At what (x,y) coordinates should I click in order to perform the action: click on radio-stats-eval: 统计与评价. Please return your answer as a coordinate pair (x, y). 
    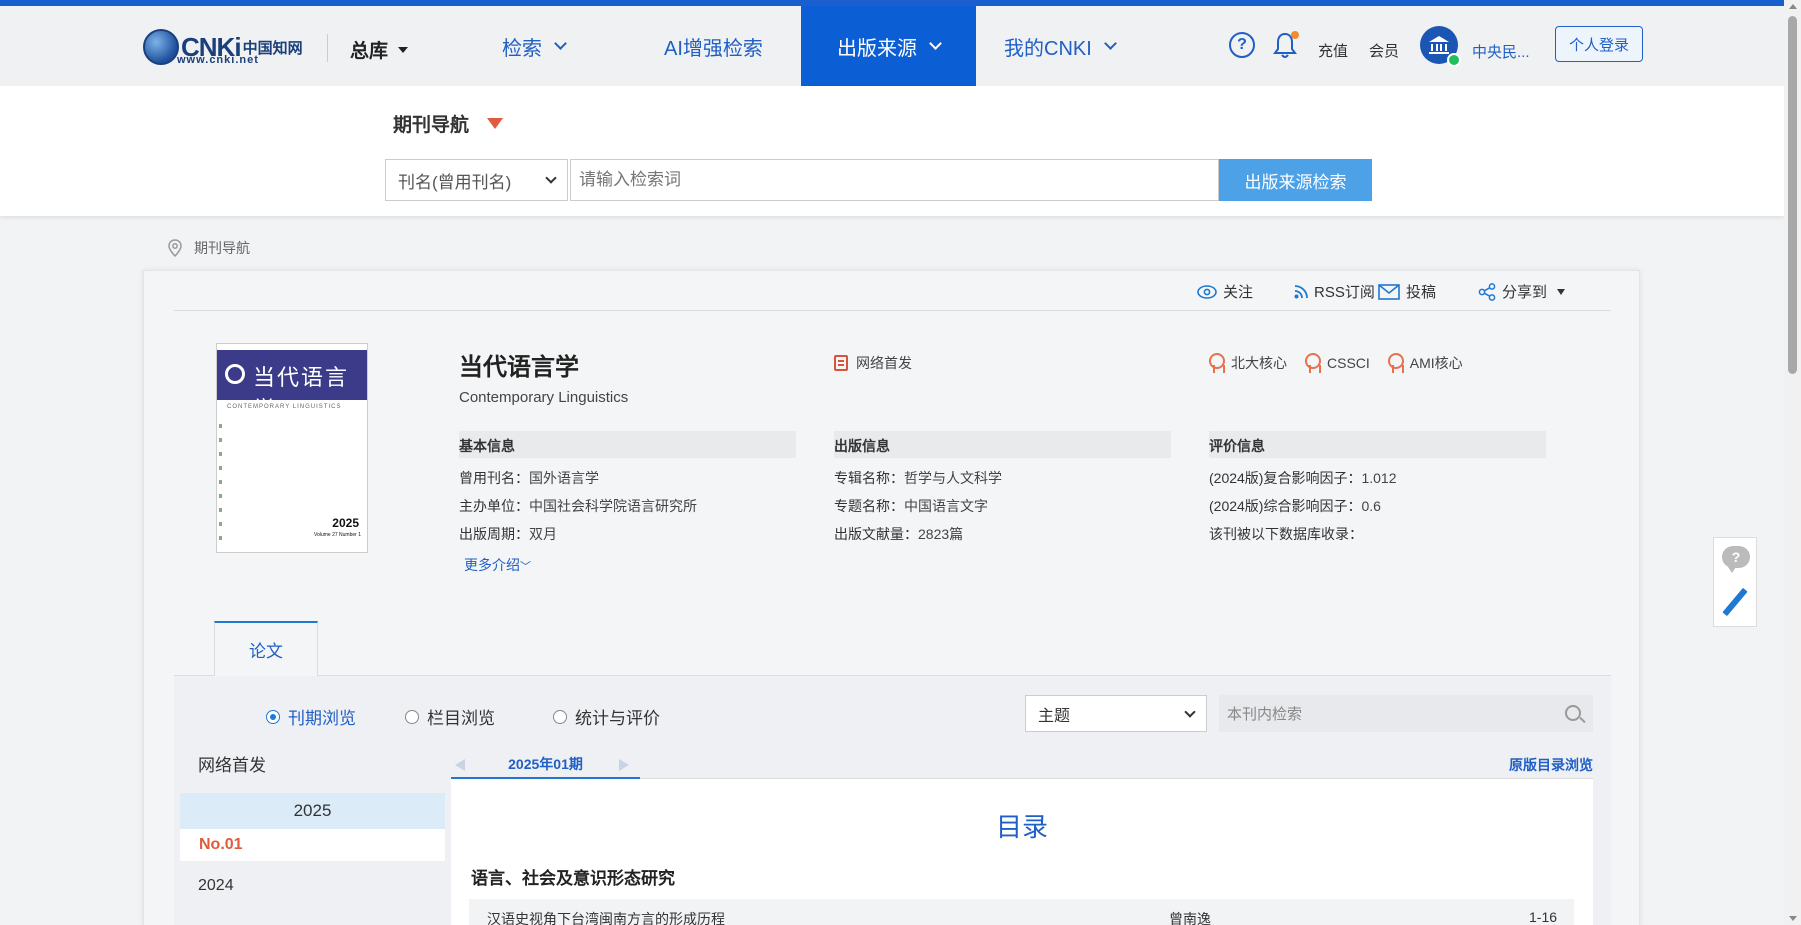
    Looking at the image, I should click on (606, 716).